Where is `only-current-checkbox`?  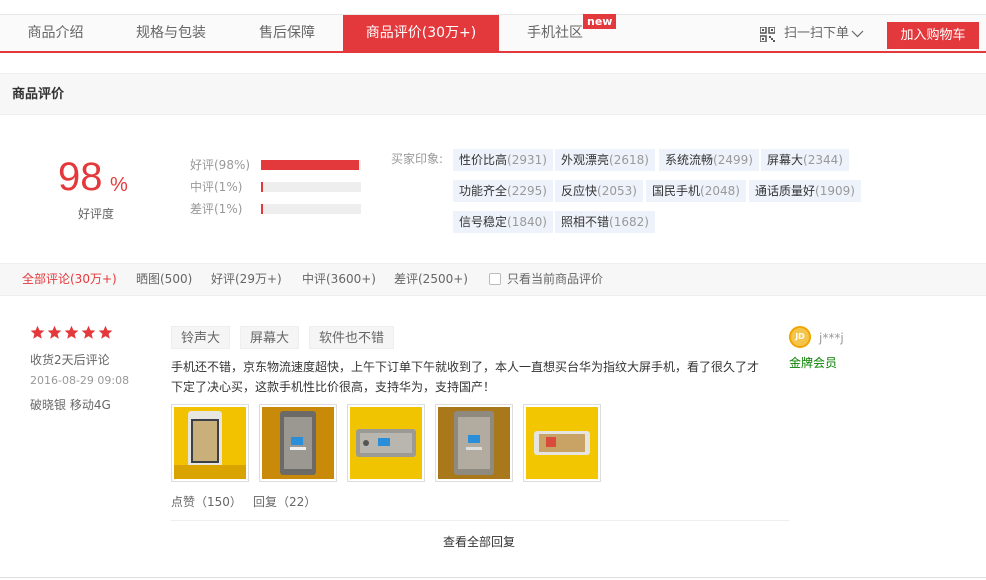 only-current-checkbox is located at coordinates (495, 279).